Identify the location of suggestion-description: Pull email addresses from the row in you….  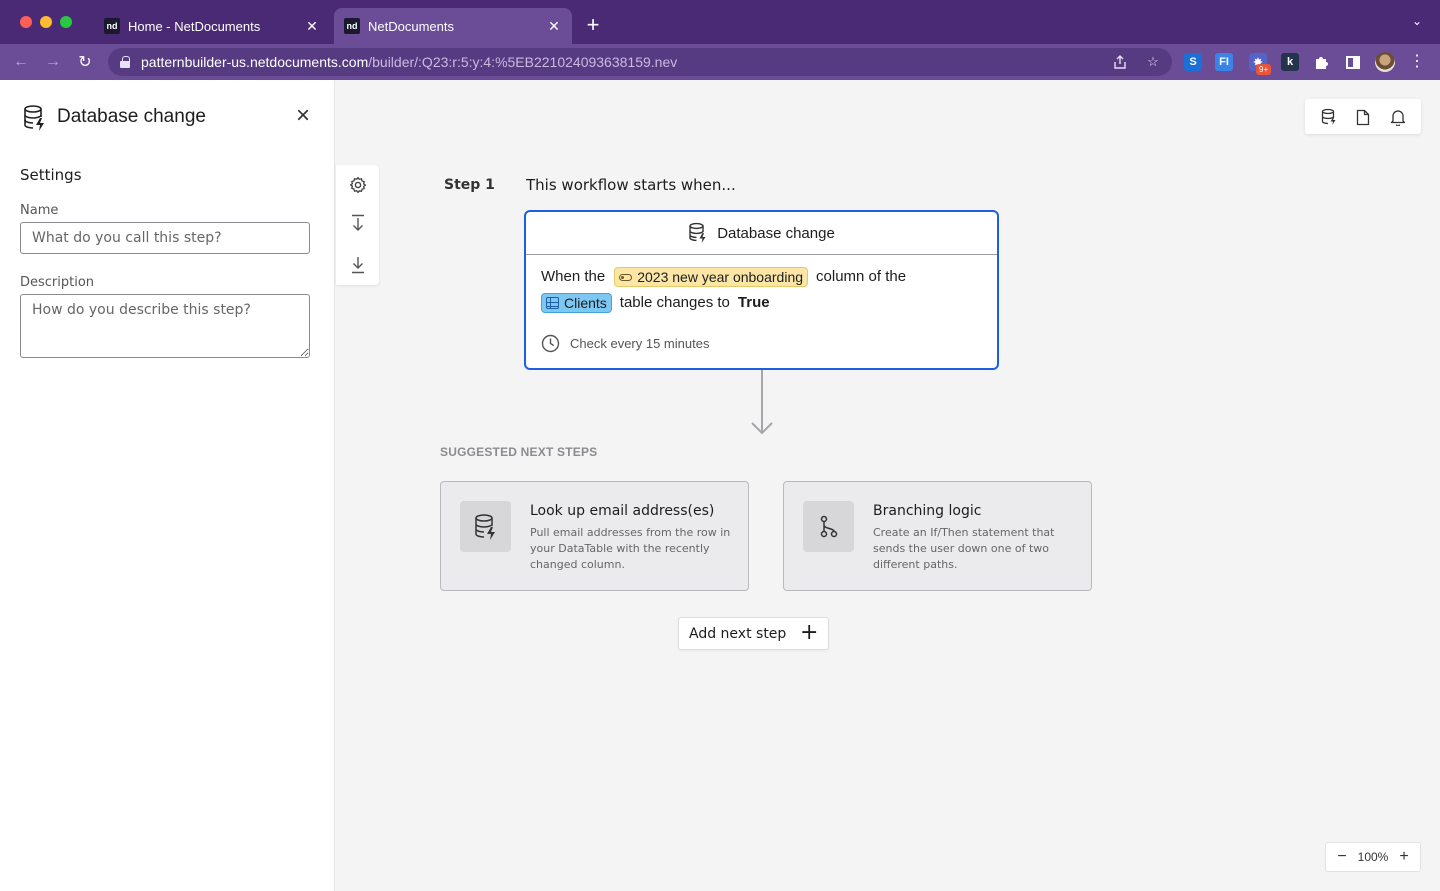
(630, 548).